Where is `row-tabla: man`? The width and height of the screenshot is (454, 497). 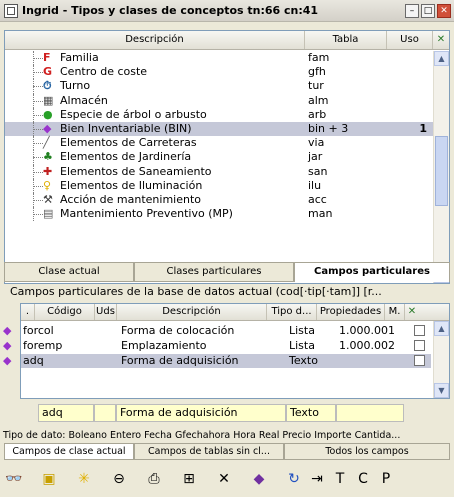
row-tabla: man is located at coordinates (320, 214).